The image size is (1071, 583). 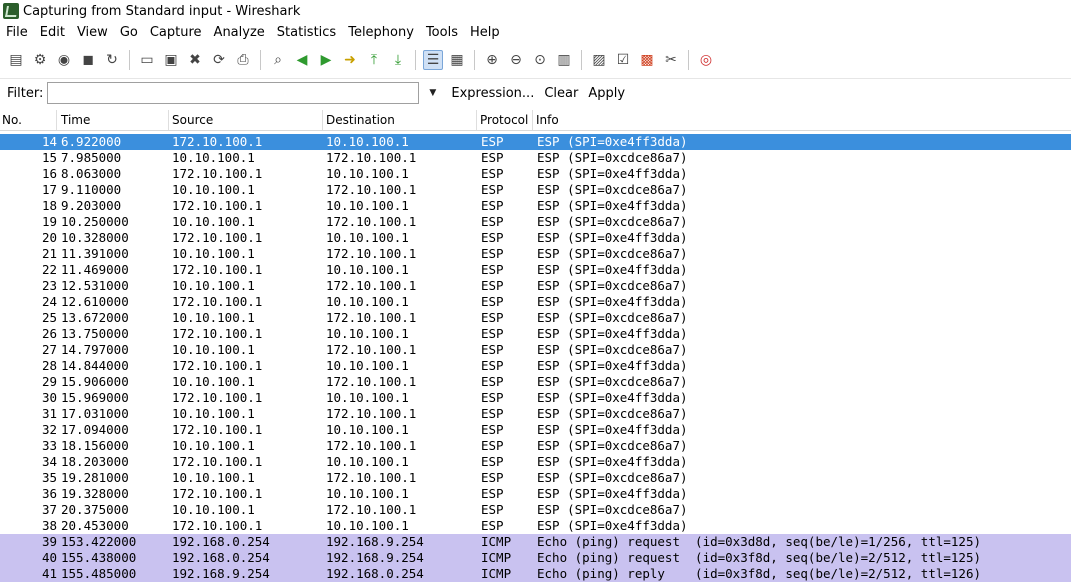 What do you see at coordinates (671, 60) in the screenshot?
I see `preferences-icon: ✂` at bounding box center [671, 60].